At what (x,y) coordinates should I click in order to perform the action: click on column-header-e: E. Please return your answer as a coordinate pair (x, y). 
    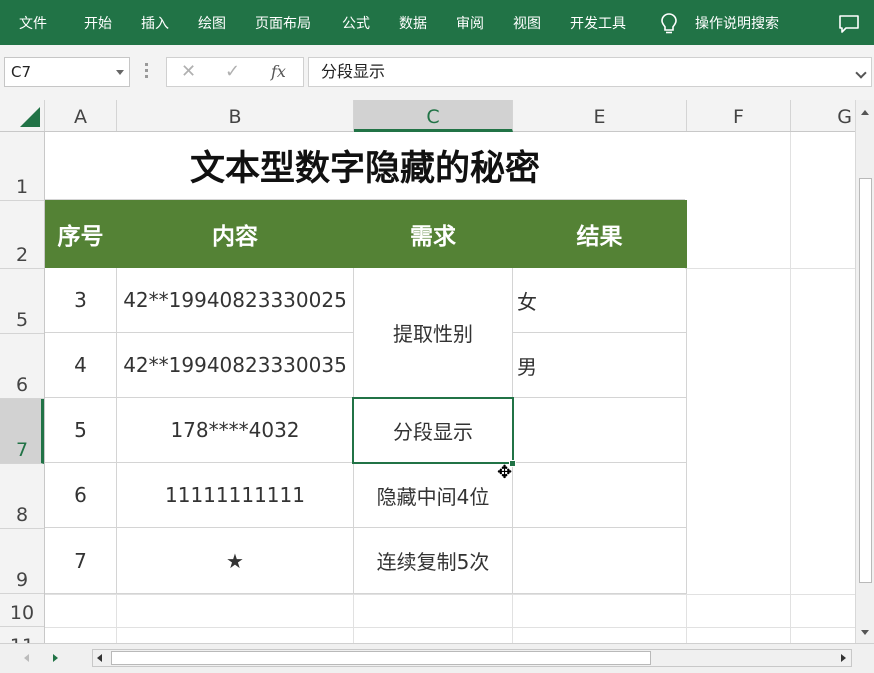
    Looking at the image, I should click on (600, 115).